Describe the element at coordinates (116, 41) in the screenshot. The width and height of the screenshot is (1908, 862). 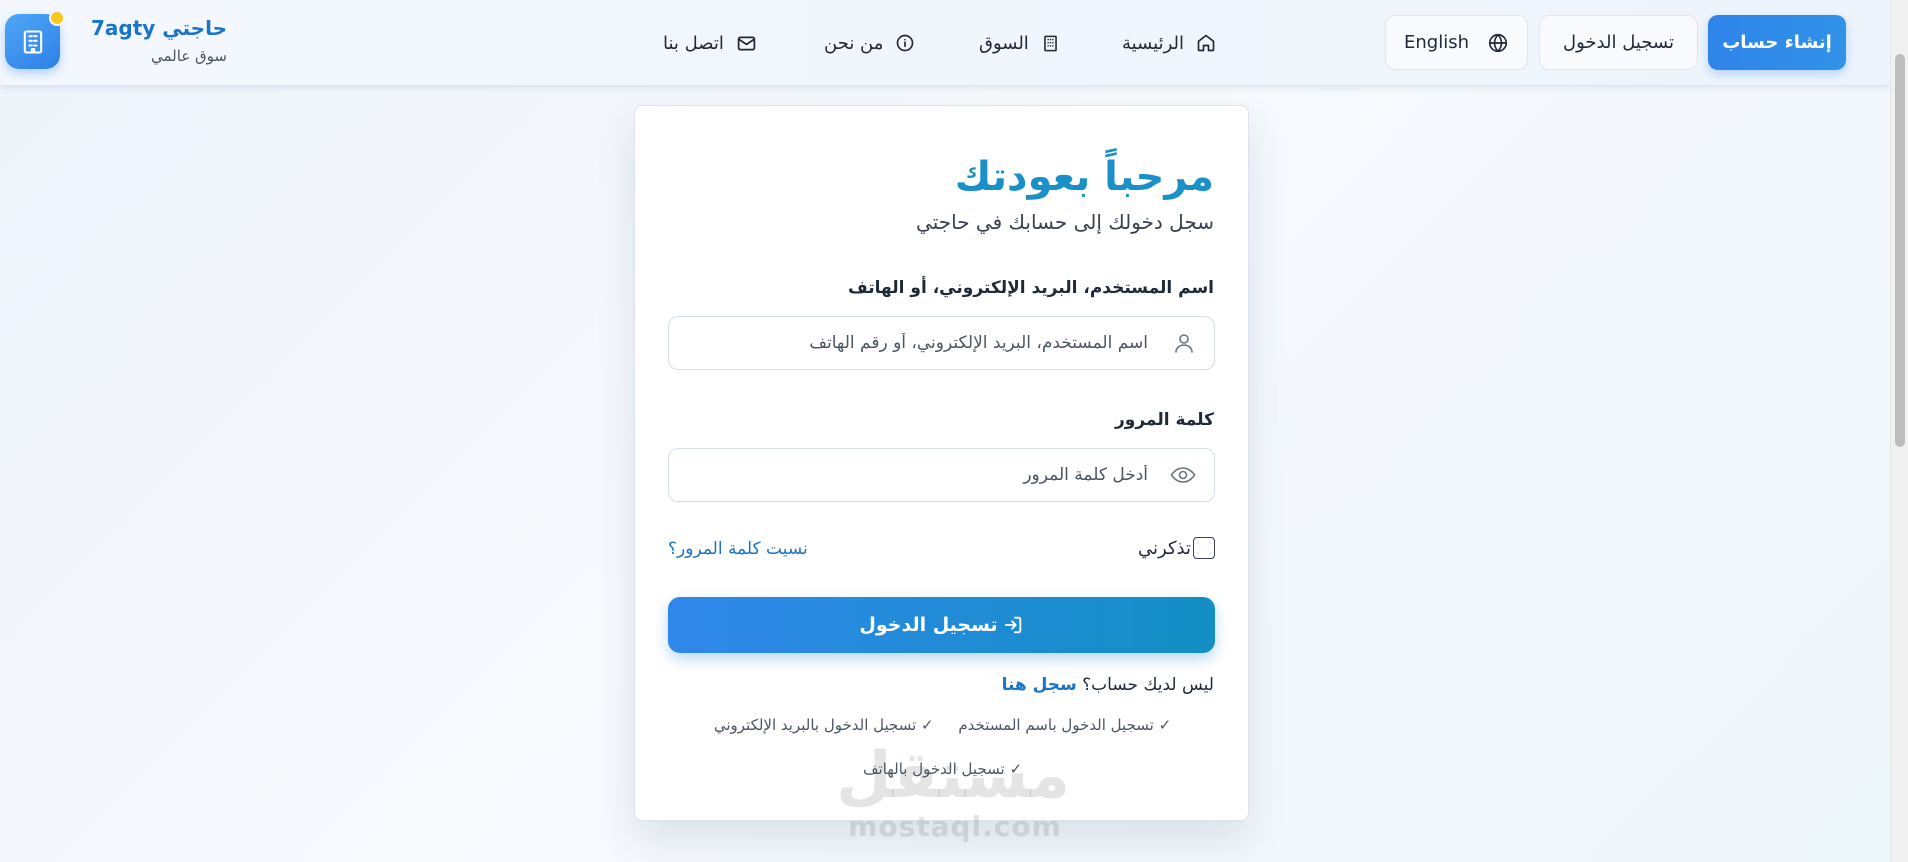
I see `brand-logo: حاجتي 7agty سوق عالمي` at that location.